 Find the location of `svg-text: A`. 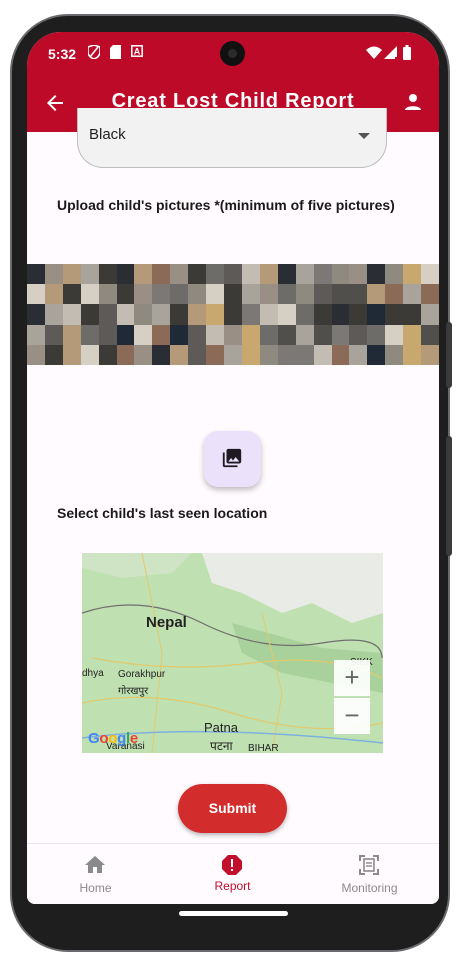

svg-text: A is located at coordinates (136, 52).